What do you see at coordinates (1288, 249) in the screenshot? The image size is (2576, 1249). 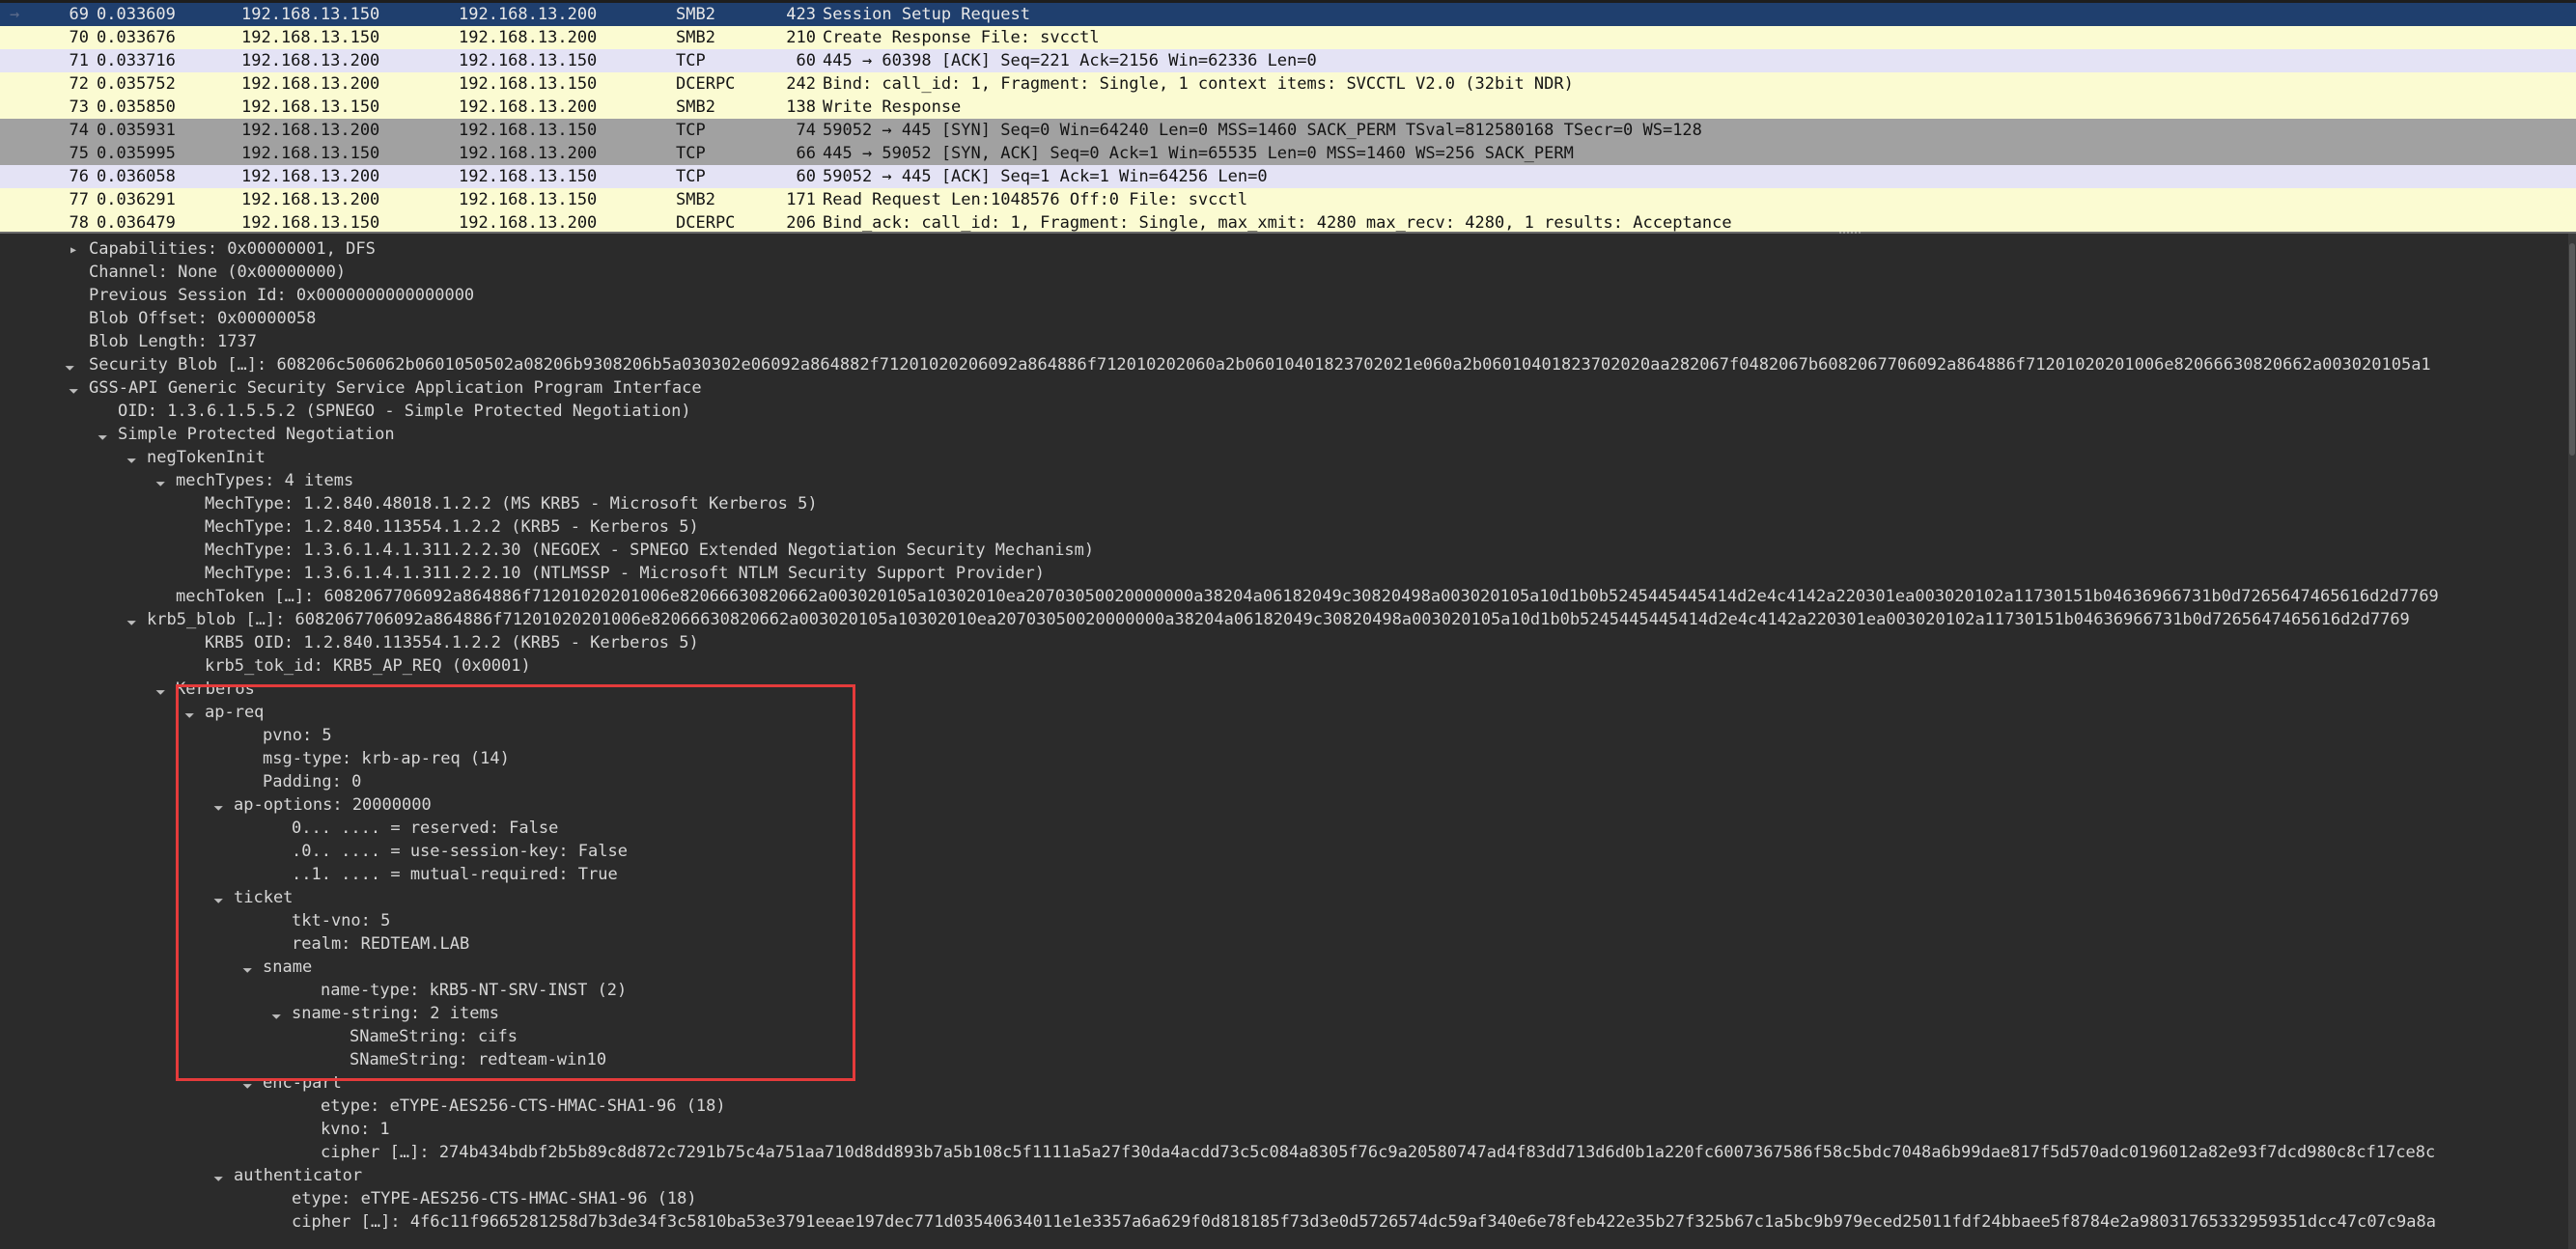 I see `tree-row: Capabilities: 0x00000001, DFS` at bounding box center [1288, 249].